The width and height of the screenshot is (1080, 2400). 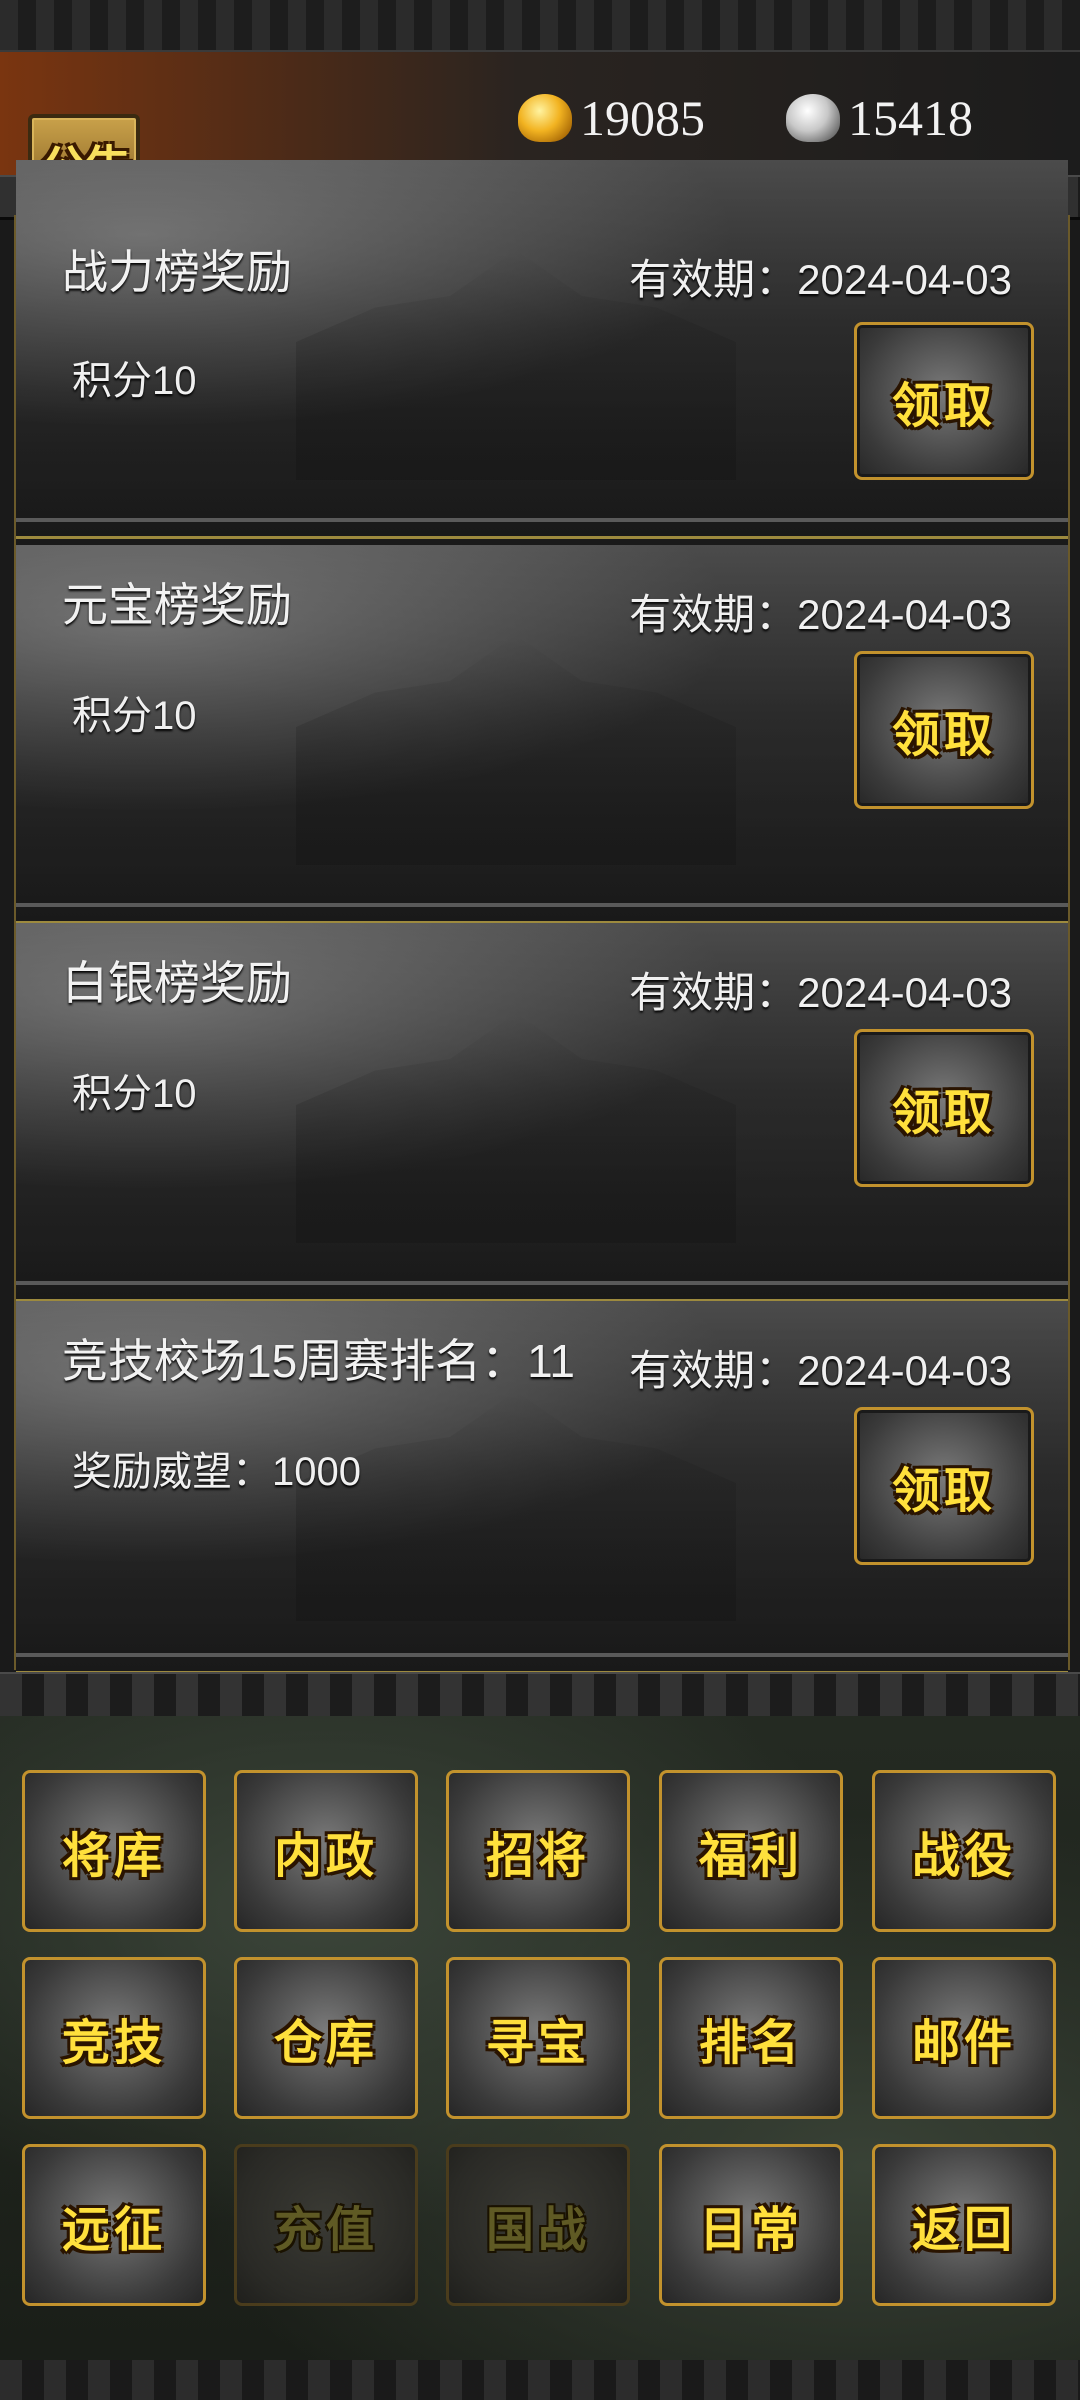 I want to click on nav-button-back: 返回, so click(x=964, y=2225).